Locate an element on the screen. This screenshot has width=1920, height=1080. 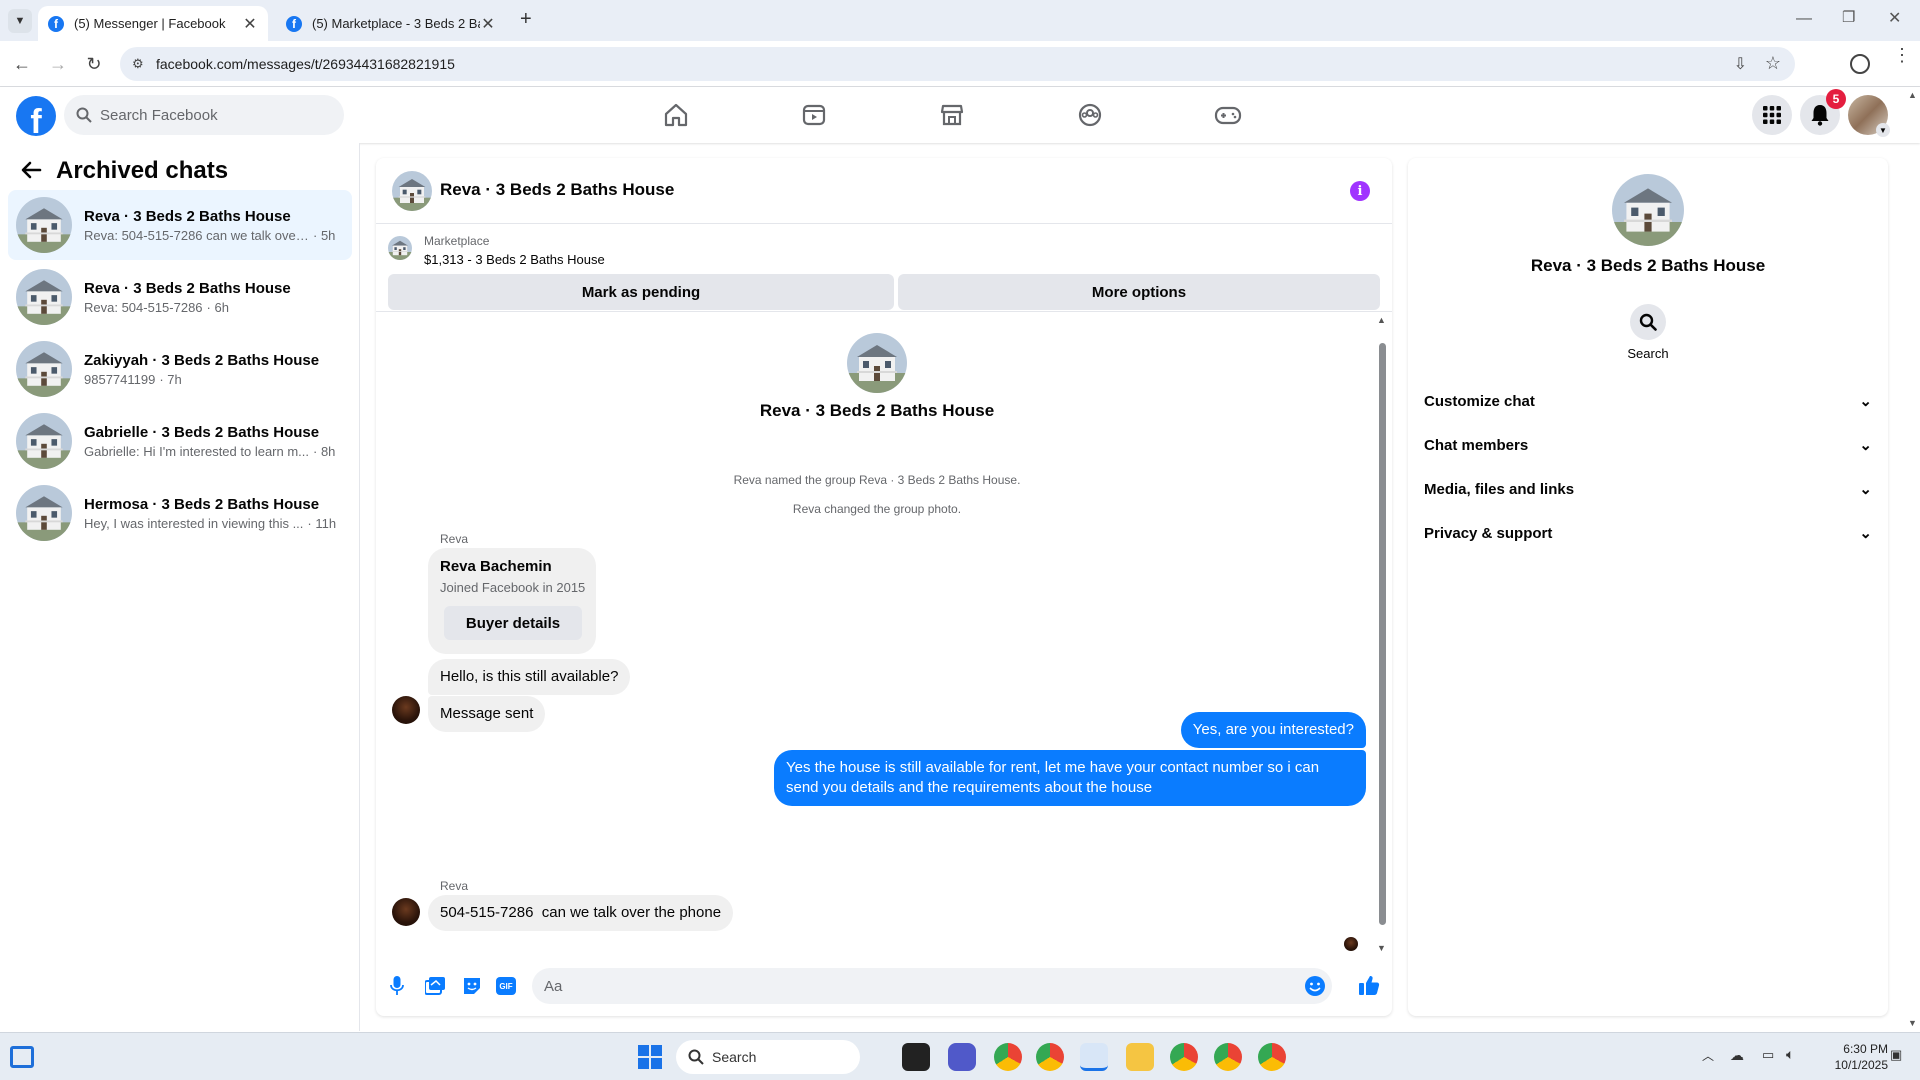
info-icon: i is located at coordinates (1360, 191).